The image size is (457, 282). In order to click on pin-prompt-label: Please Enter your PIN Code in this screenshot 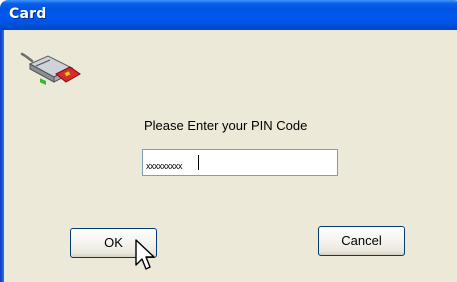, I will do `click(226, 125)`.